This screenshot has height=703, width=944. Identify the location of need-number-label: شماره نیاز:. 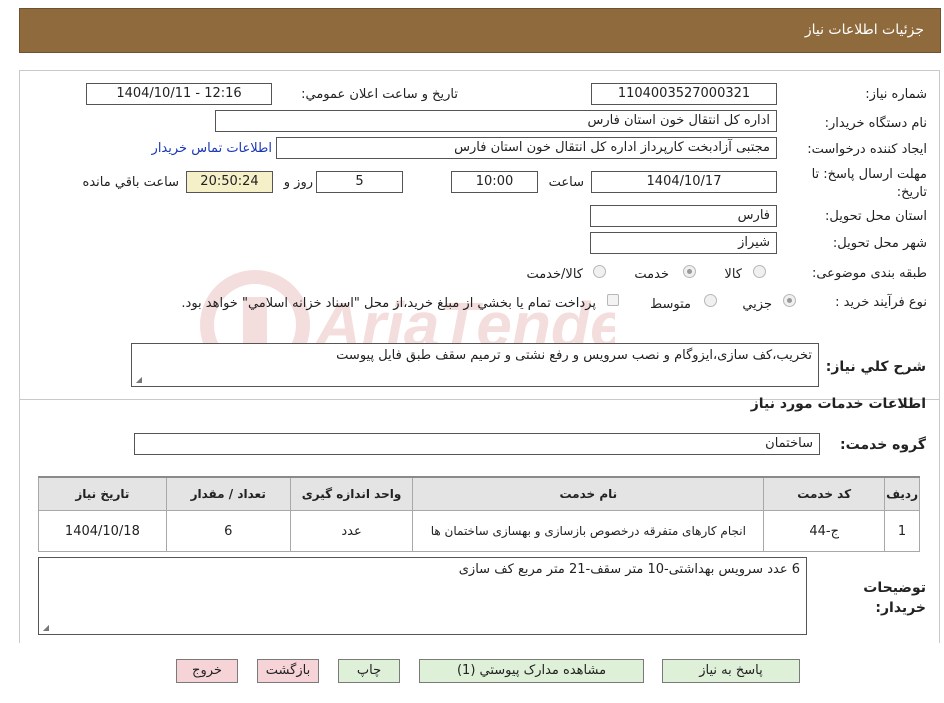
(896, 94).